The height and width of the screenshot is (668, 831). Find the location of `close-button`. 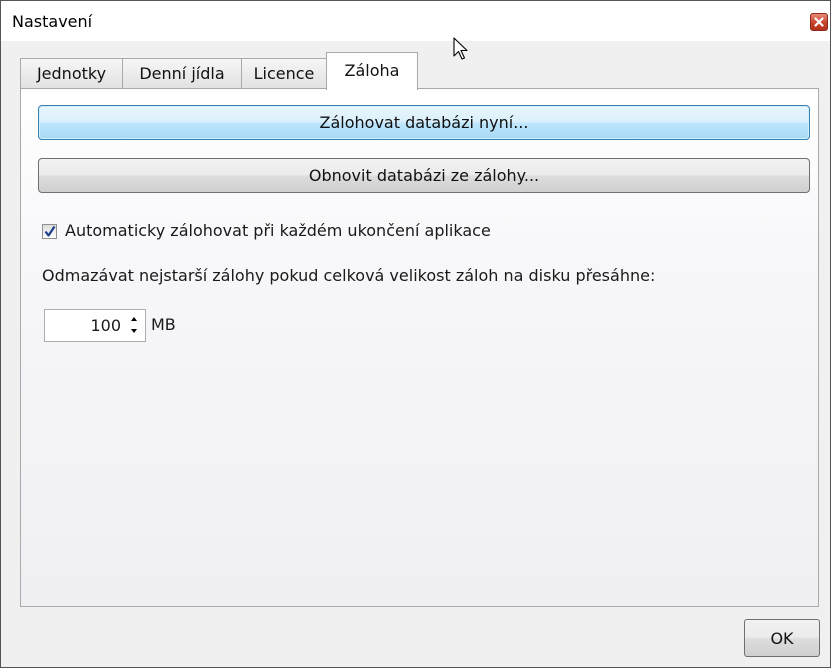

close-button is located at coordinates (819, 22).